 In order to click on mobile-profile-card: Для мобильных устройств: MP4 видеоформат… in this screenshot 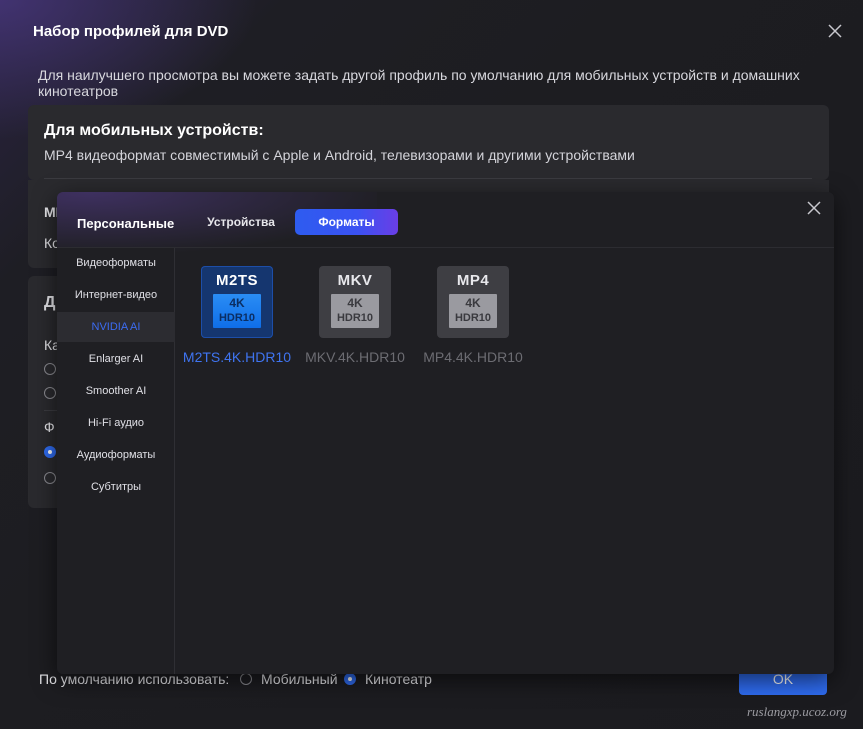, I will do `click(428, 142)`.